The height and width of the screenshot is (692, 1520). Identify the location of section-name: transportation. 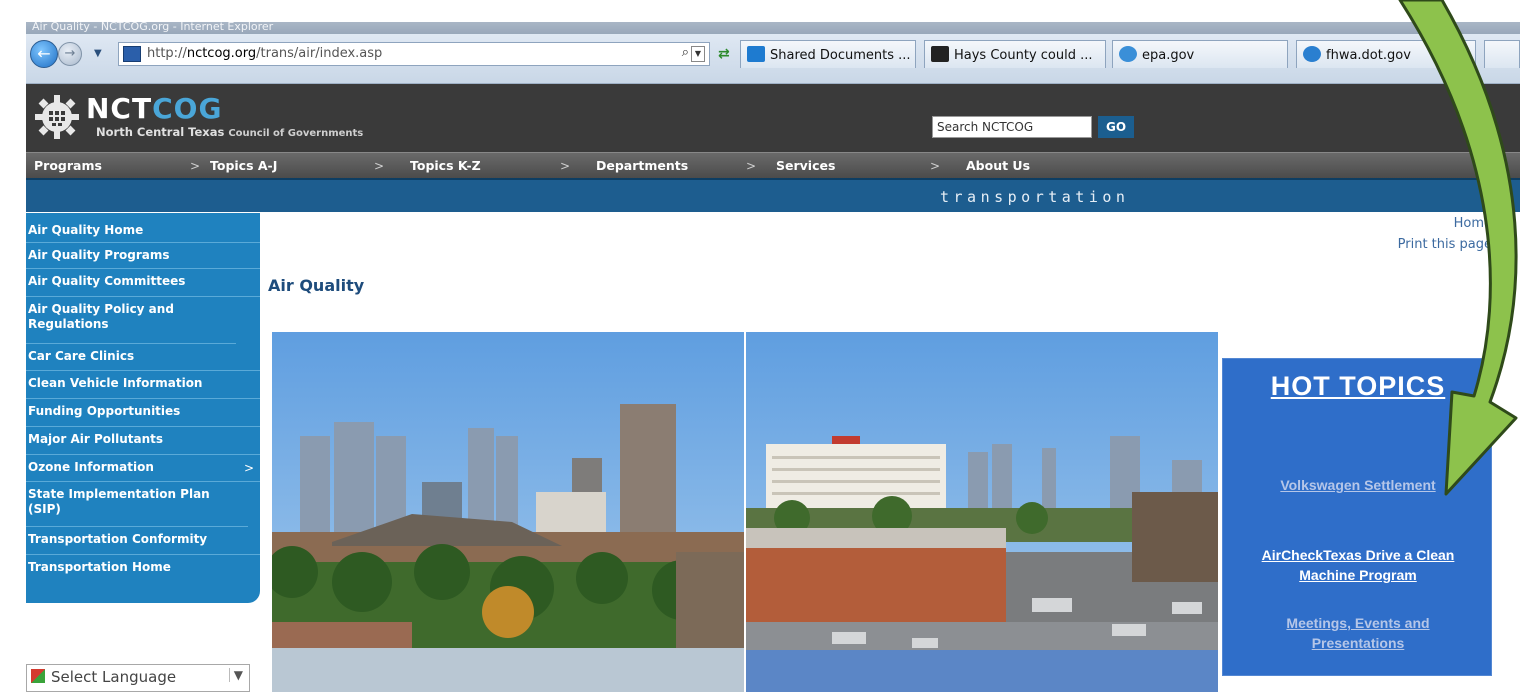
(1035, 197).